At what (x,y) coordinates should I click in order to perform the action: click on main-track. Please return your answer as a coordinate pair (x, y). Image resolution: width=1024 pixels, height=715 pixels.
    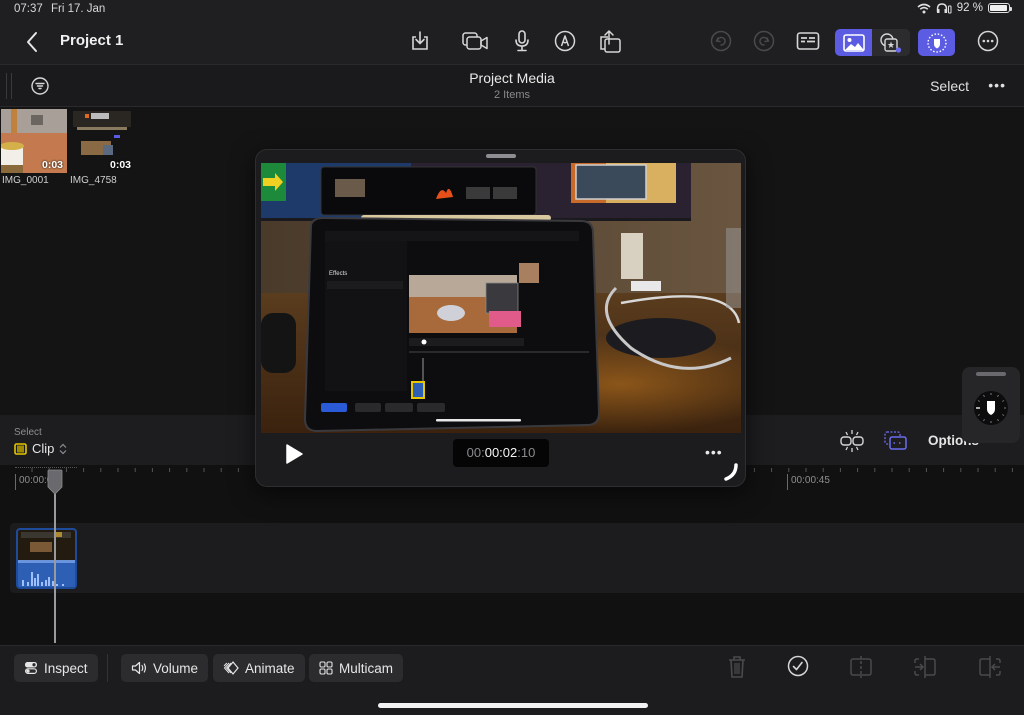
    Looking at the image, I should click on (517, 558).